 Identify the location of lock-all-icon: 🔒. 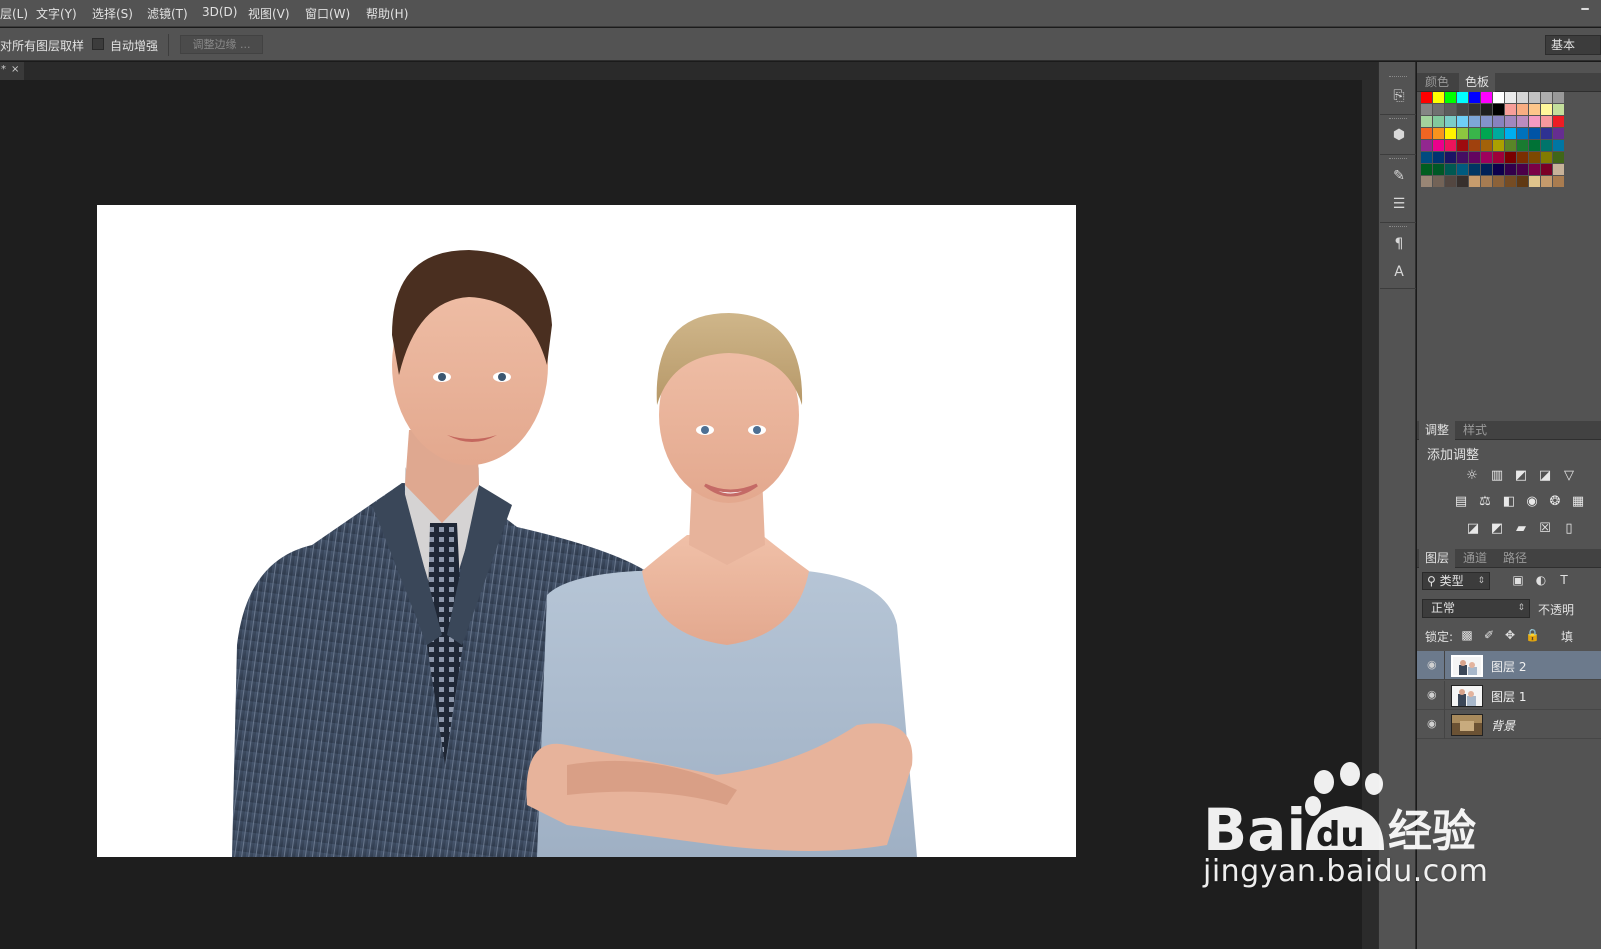
(1532, 635).